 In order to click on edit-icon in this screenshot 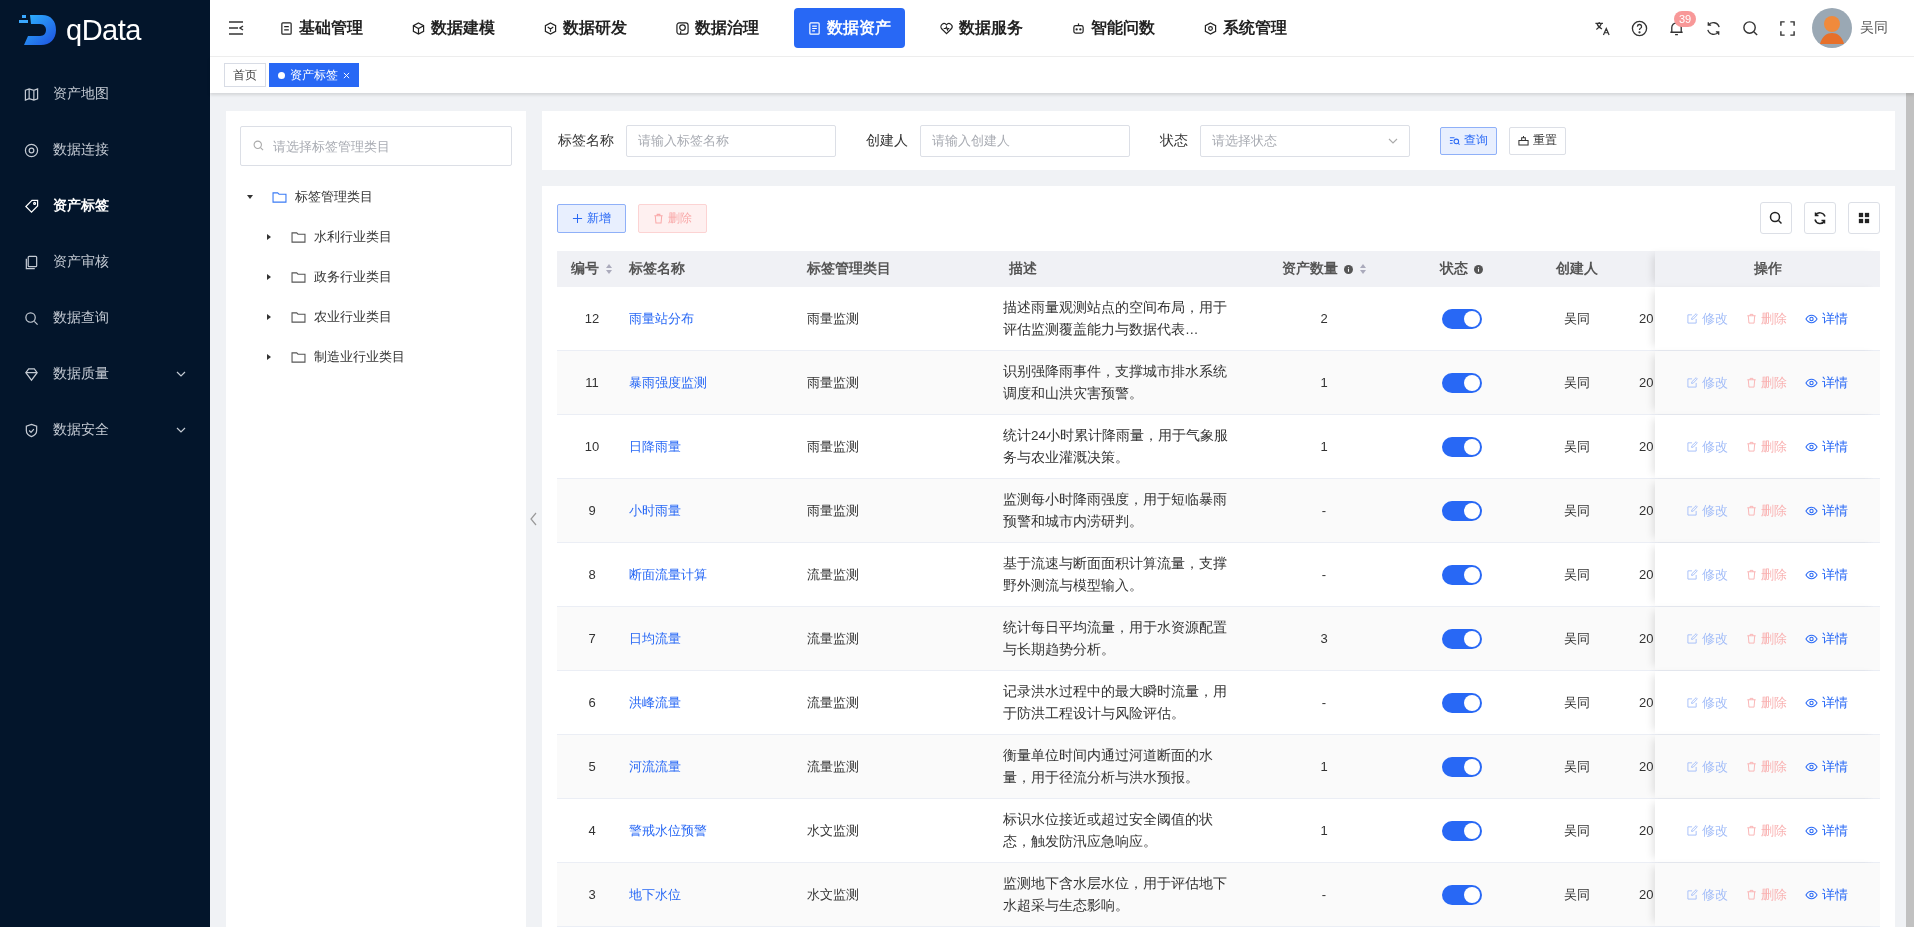, I will do `click(1692, 638)`.